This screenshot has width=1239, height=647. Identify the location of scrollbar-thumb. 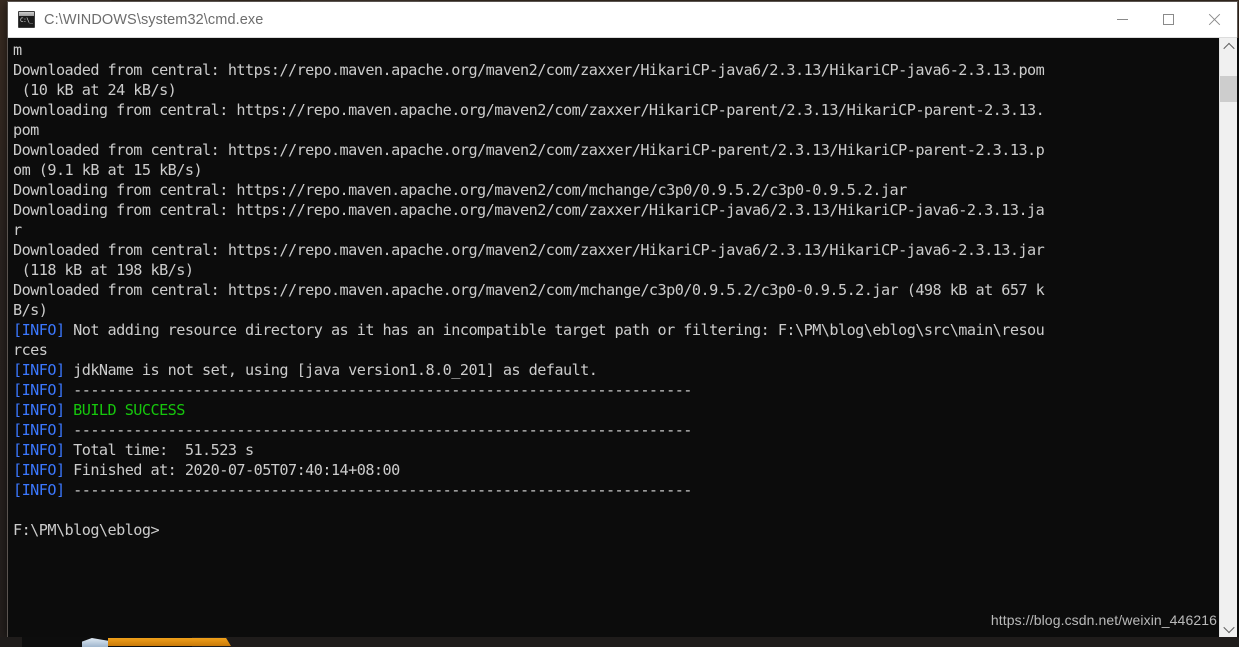
(1228, 89).